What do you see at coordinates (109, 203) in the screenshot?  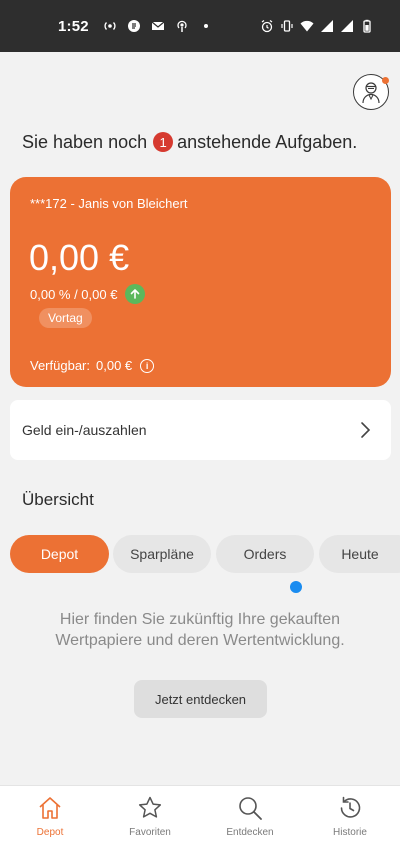 I see `account-name: ***172 - Janis von Bleichert` at bounding box center [109, 203].